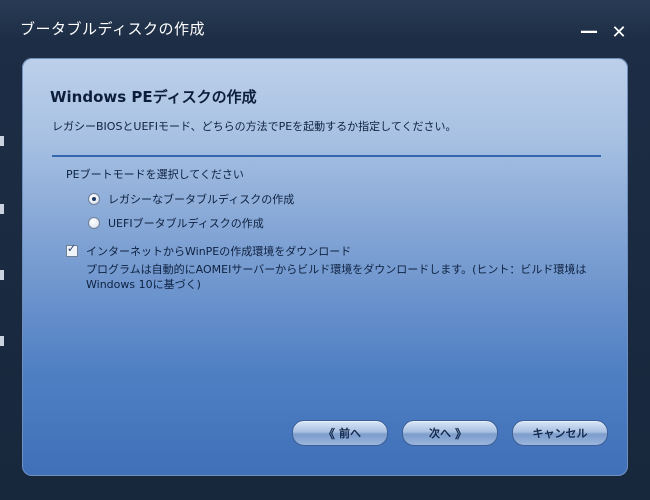 This screenshot has height=500, width=650. What do you see at coordinates (186, 223) in the screenshot?
I see `radio-uefi-label: UEFIブータブルディスクの作成` at bounding box center [186, 223].